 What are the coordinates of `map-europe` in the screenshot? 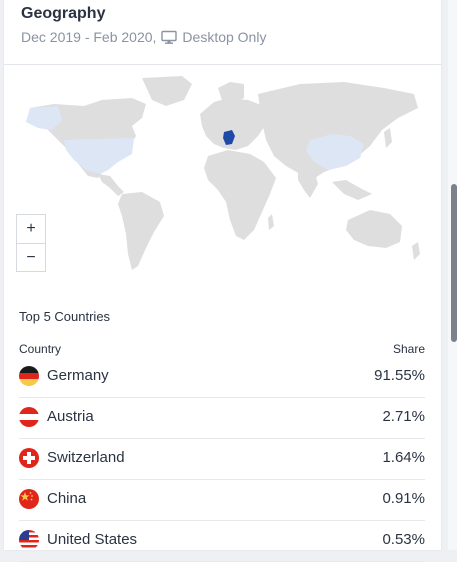 It's located at (233, 124).